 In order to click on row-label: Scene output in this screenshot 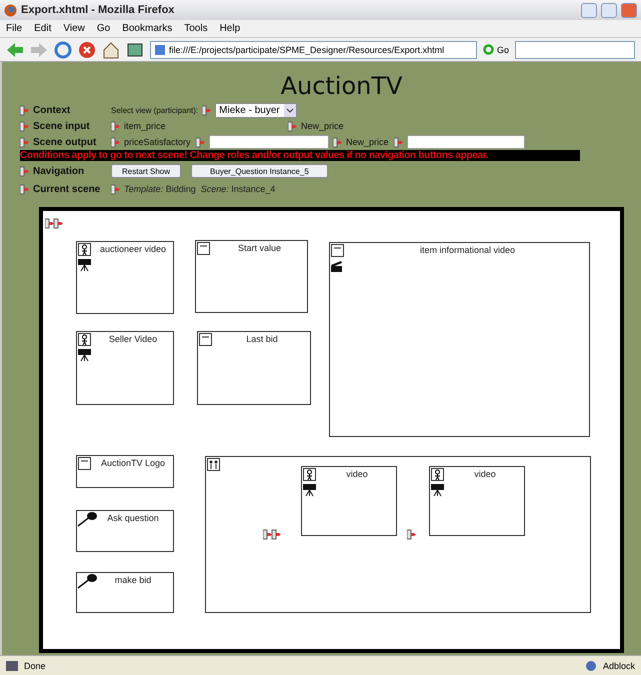, I will do `click(65, 142)`.